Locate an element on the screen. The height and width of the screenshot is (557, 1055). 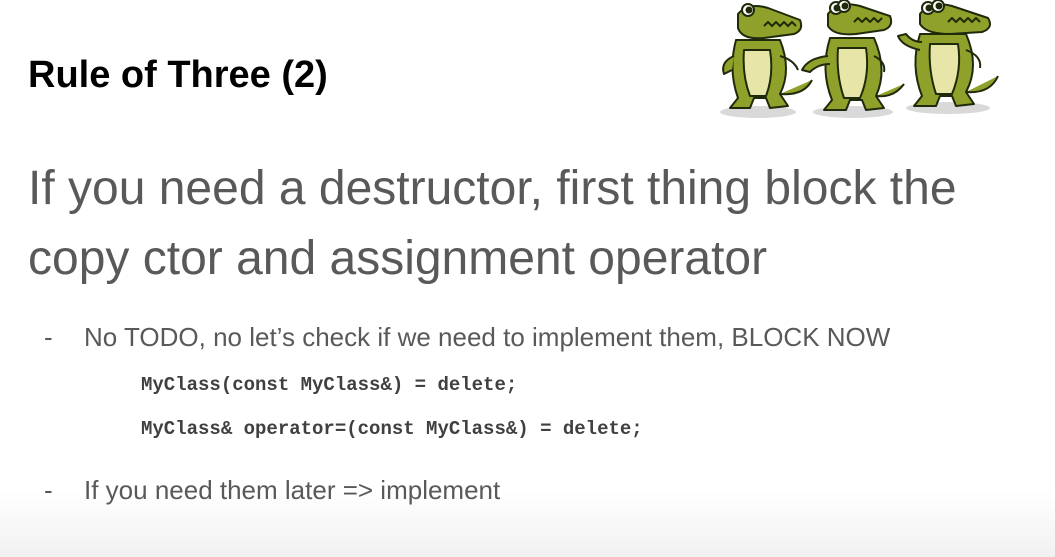
crocodile-3-icon is located at coordinates (948, 53).